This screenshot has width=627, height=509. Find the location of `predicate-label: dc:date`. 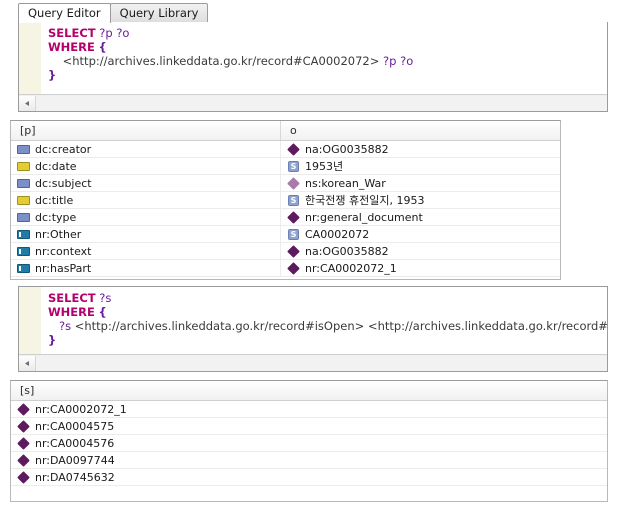

predicate-label: dc:date is located at coordinates (56, 166).